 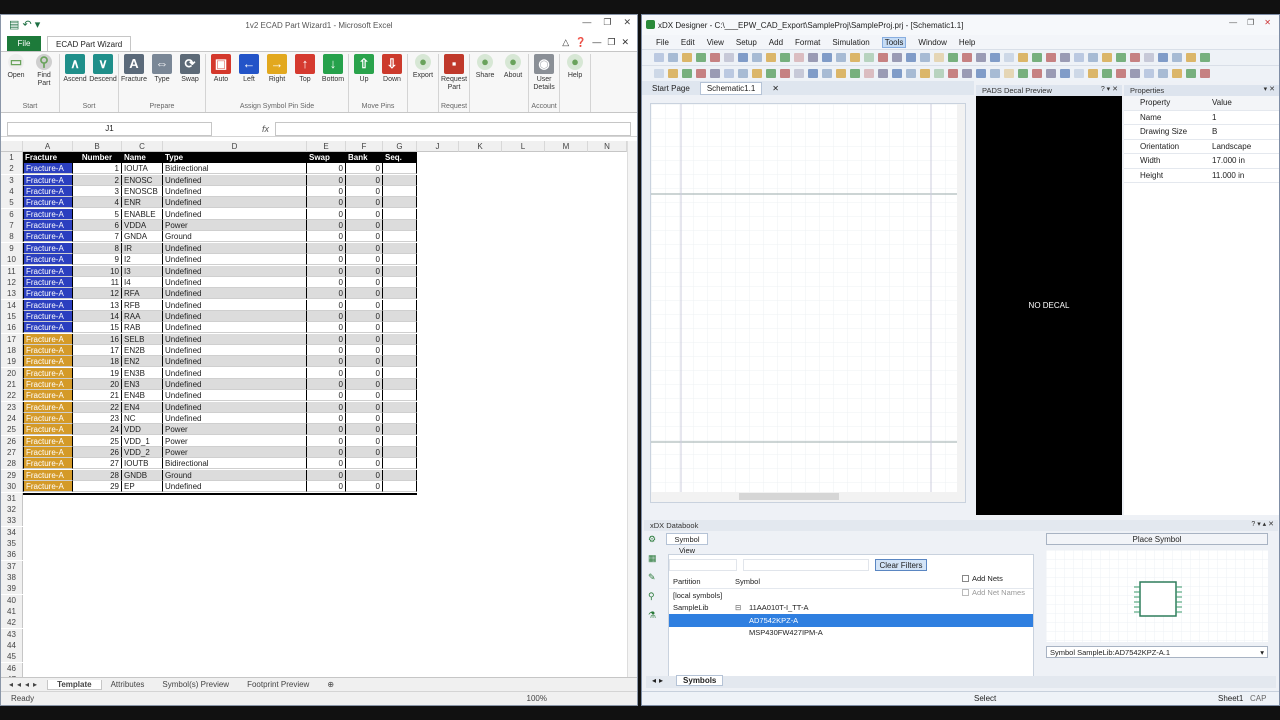 What do you see at coordinates (687, 544) in the screenshot?
I see `symbol-view-tab: Symbol View` at bounding box center [687, 544].